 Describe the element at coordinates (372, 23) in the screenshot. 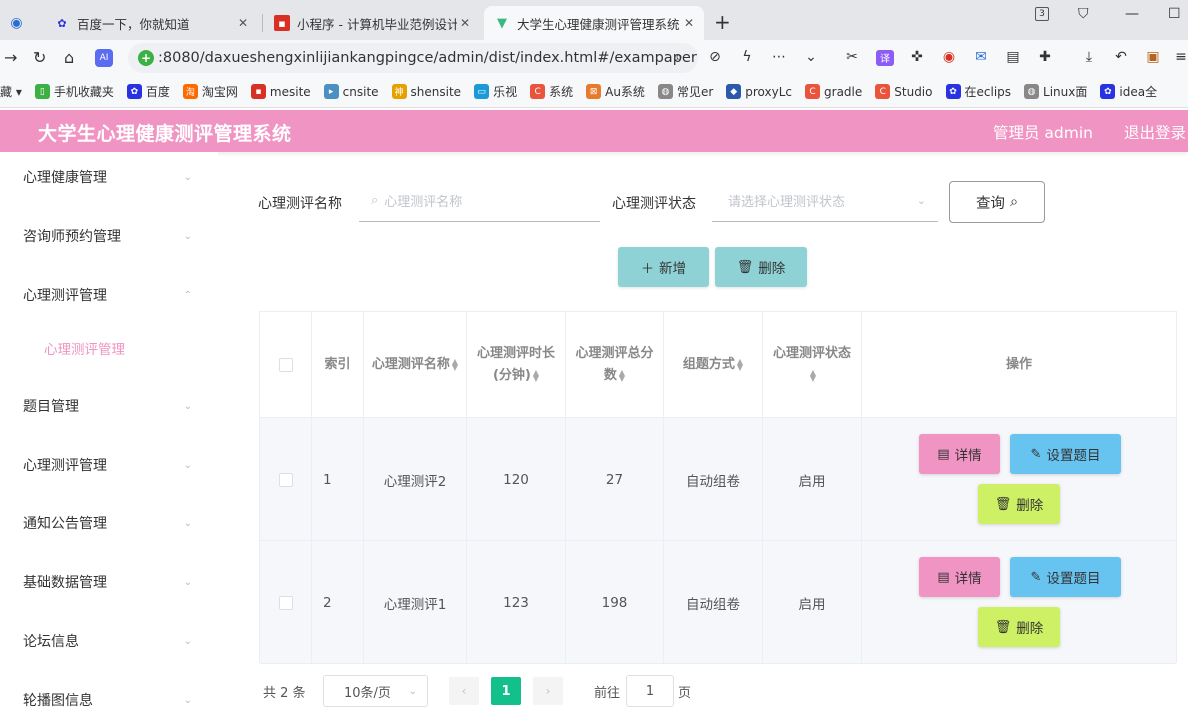

I see `tab-miniprogram: ▪ 小程序 - 计算机毕业范例设计 ✕` at that location.